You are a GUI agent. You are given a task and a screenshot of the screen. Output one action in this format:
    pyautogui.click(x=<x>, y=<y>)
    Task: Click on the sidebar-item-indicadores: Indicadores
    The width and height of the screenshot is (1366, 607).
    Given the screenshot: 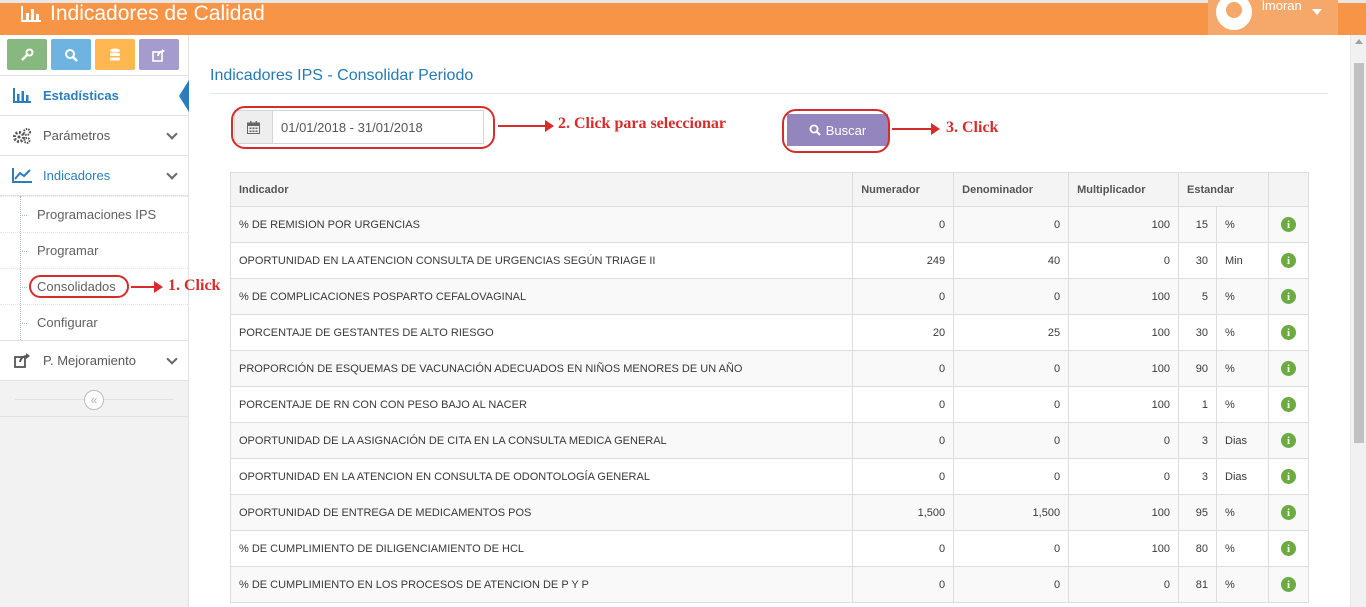 What is the action you would take?
    pyautogui.click(x=94, y=176)
    